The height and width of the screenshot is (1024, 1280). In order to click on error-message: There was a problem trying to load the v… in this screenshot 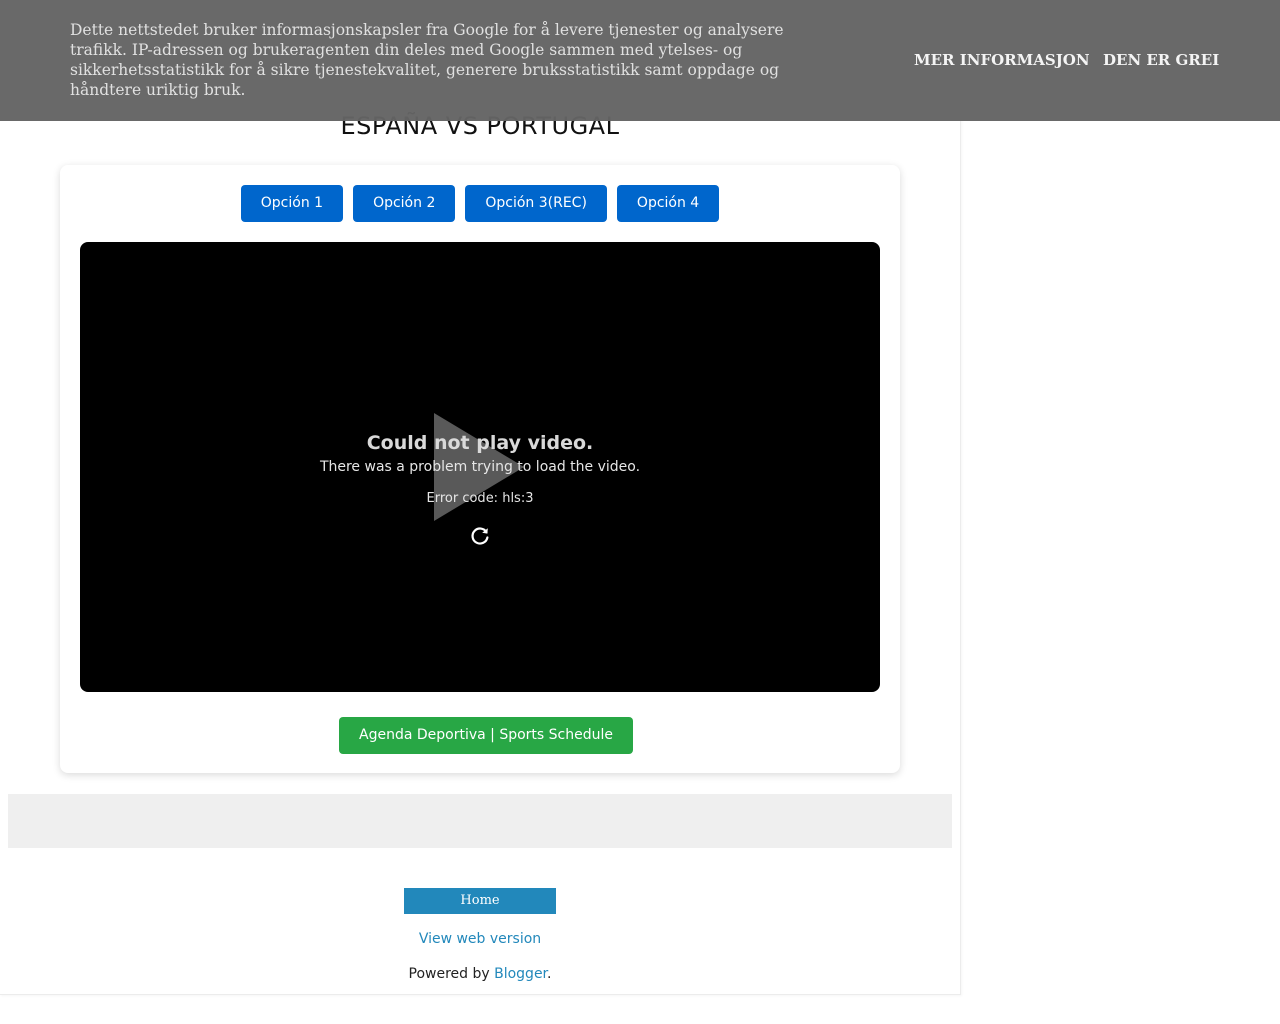, I will do `click(480, 467)`.